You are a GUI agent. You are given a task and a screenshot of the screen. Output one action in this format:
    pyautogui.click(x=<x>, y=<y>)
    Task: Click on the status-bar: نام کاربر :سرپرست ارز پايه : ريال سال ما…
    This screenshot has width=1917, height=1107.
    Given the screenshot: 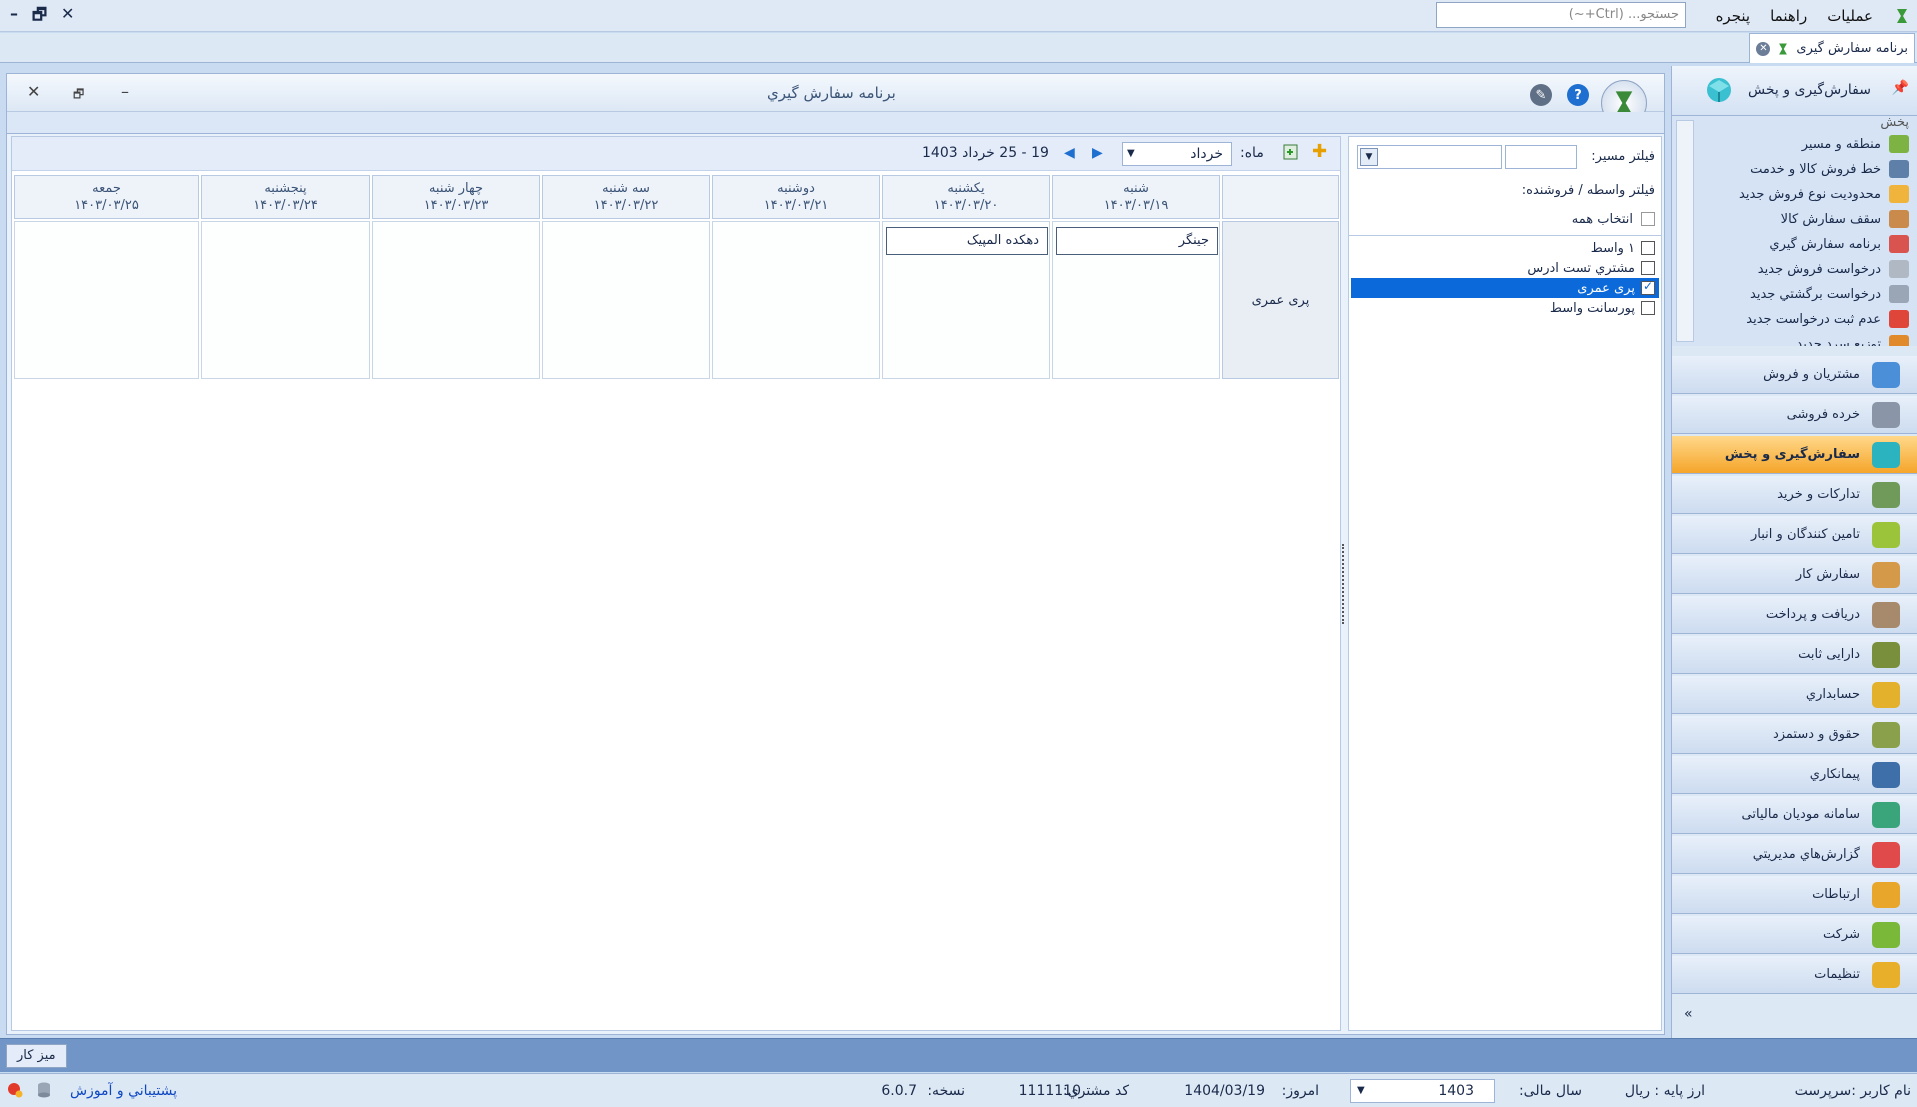 What is the action you would take?
    pyautogui.click(x=958, y=1090)
    